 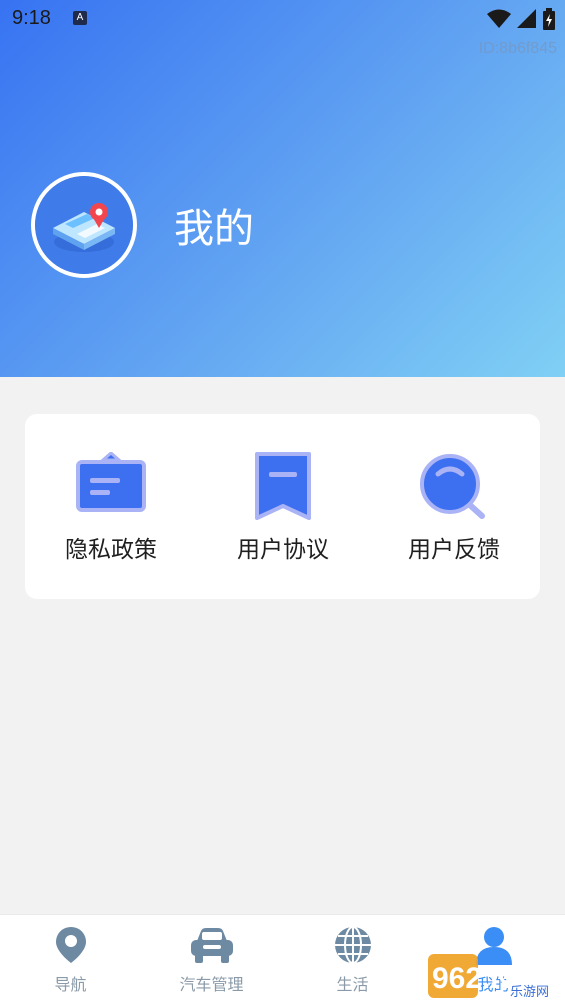 I want to click on watermark-logo: 962.NET 乐游网, so click(x=489, y=977).